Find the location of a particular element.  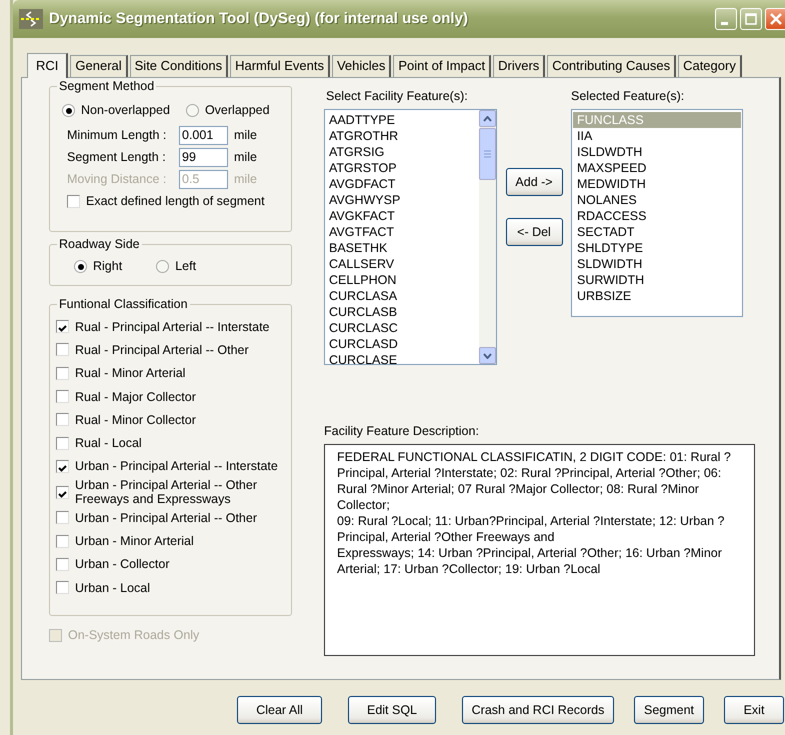

list-item: RDACCESS is located at coordinates (657, 216).